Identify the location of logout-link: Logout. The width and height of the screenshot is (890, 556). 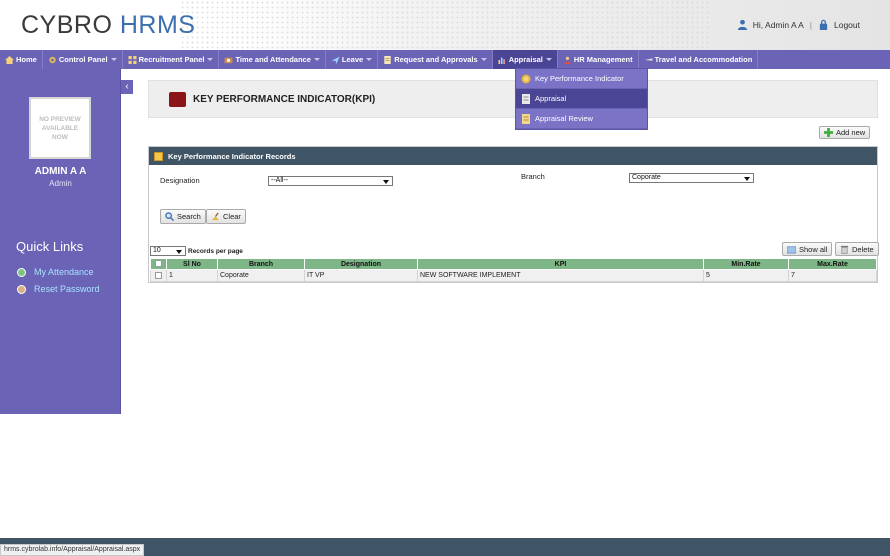
(847, 25).